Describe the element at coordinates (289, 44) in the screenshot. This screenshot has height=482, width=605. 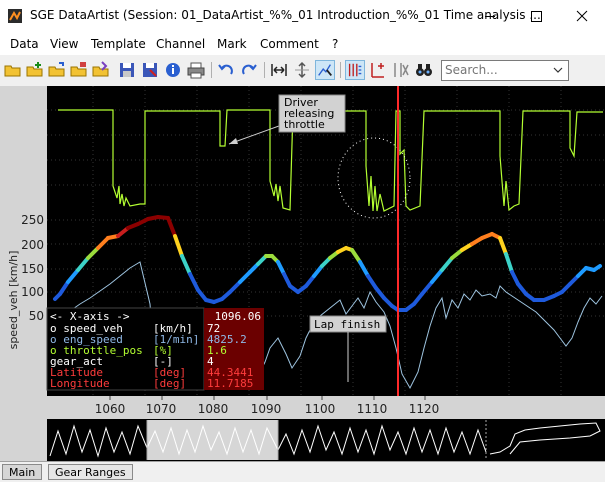
I see `menu-comment: Comment` at that location.